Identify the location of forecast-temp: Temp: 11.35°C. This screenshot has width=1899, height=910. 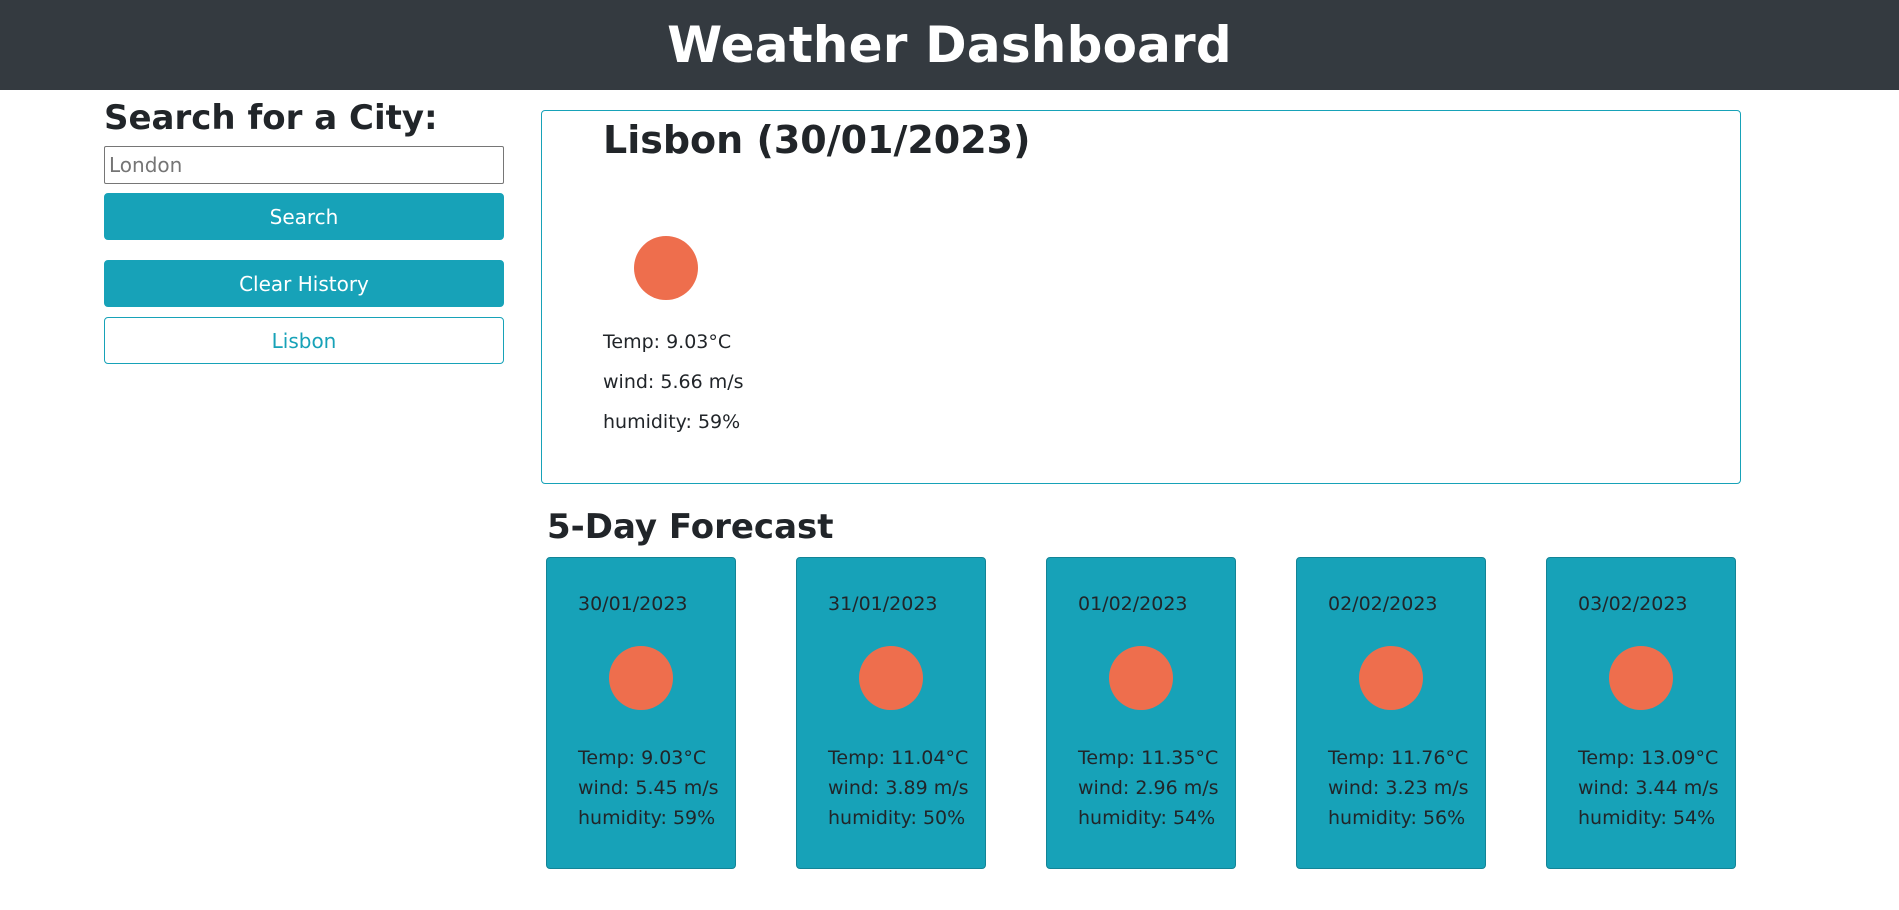
(1148, 758).